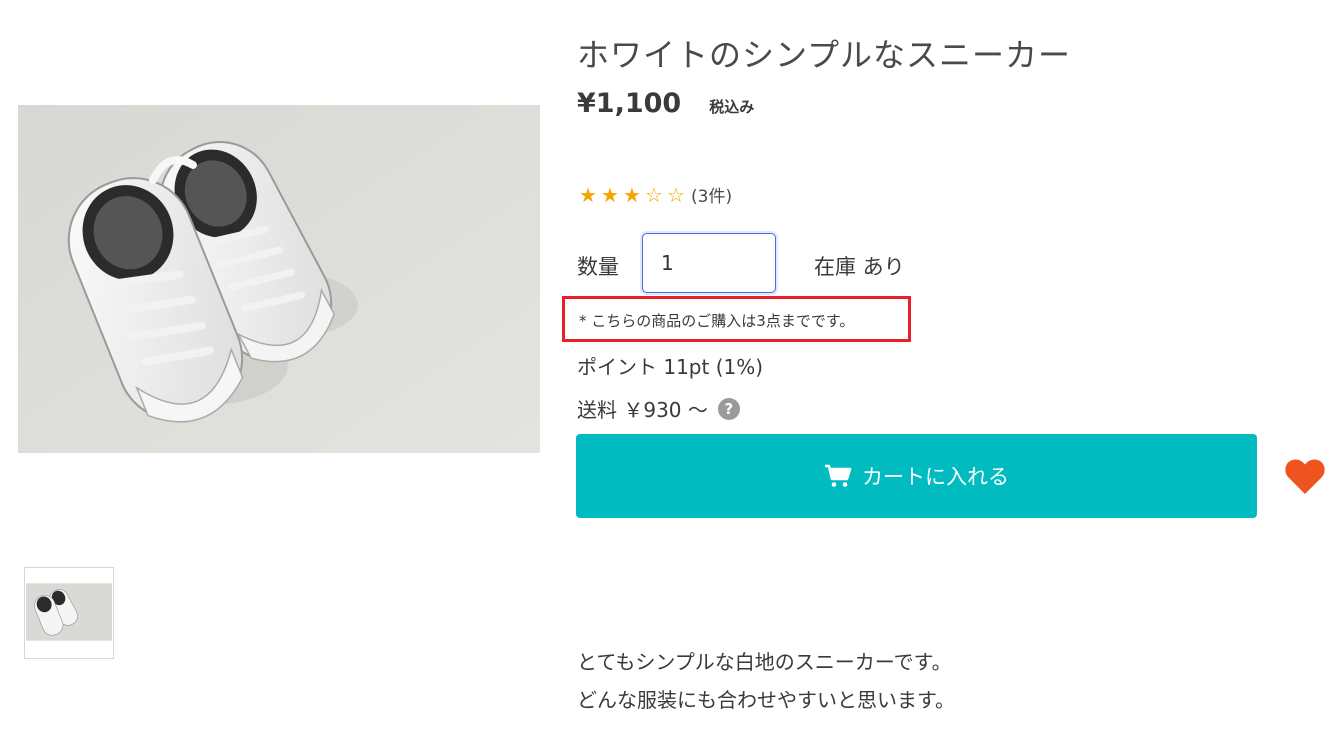 The height and width of the screenshot is (738, 1341). What do you see at coordinates (766, 700) in the screenshot?
I see `description-line: どんな服装にも合わせやすいと思います。` at bounding box center [766, 700].